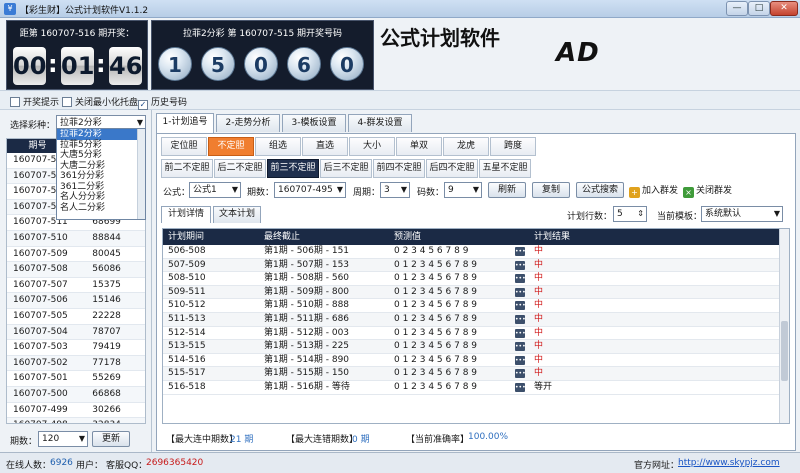 The height and width of the screenshot is (473, 800). I want to click on history-row: 160707-505 22228, so click(76, 317).